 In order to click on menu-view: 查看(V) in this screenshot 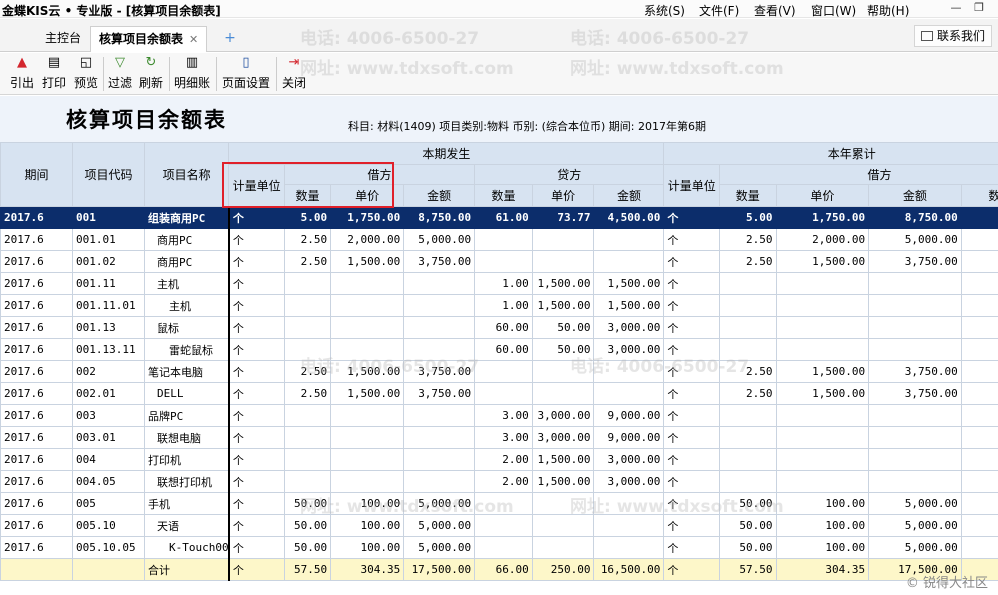, I will do `click(775, 10)`.